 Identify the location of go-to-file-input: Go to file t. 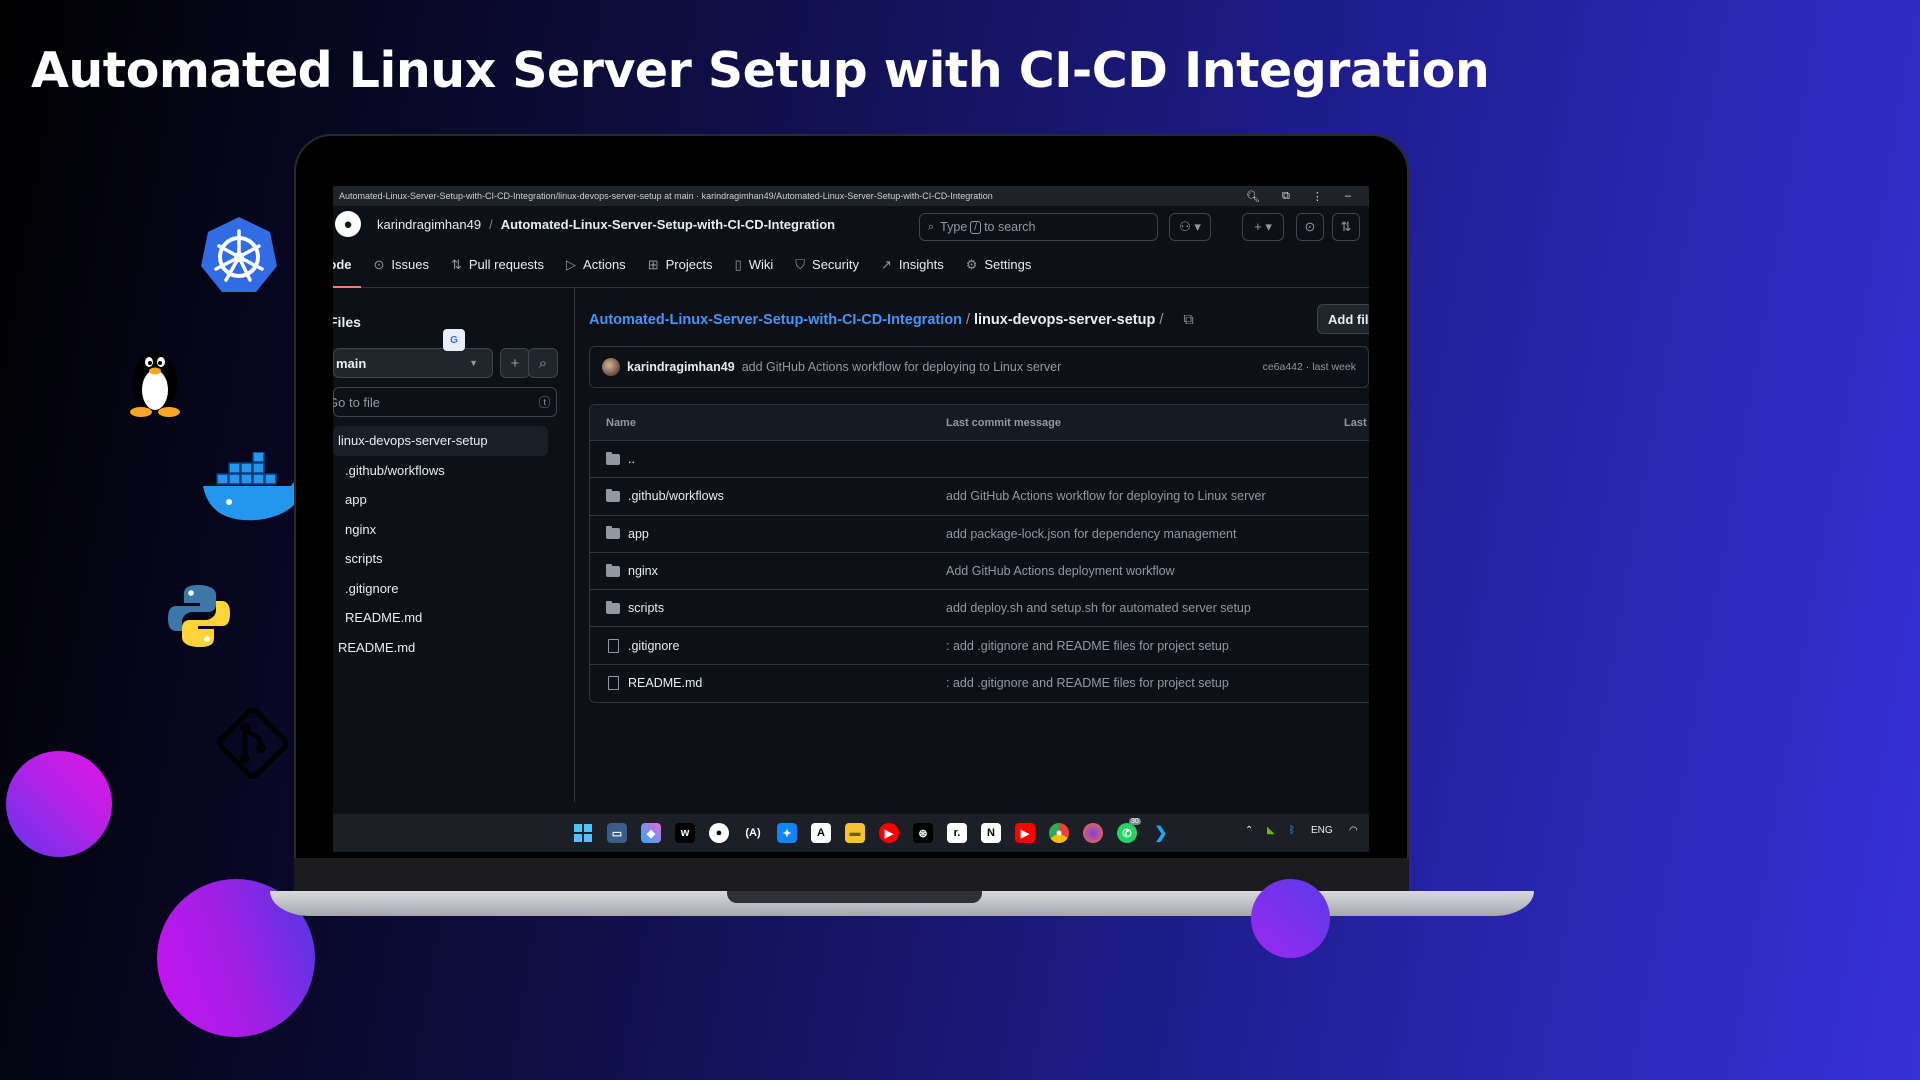
(445, 402).